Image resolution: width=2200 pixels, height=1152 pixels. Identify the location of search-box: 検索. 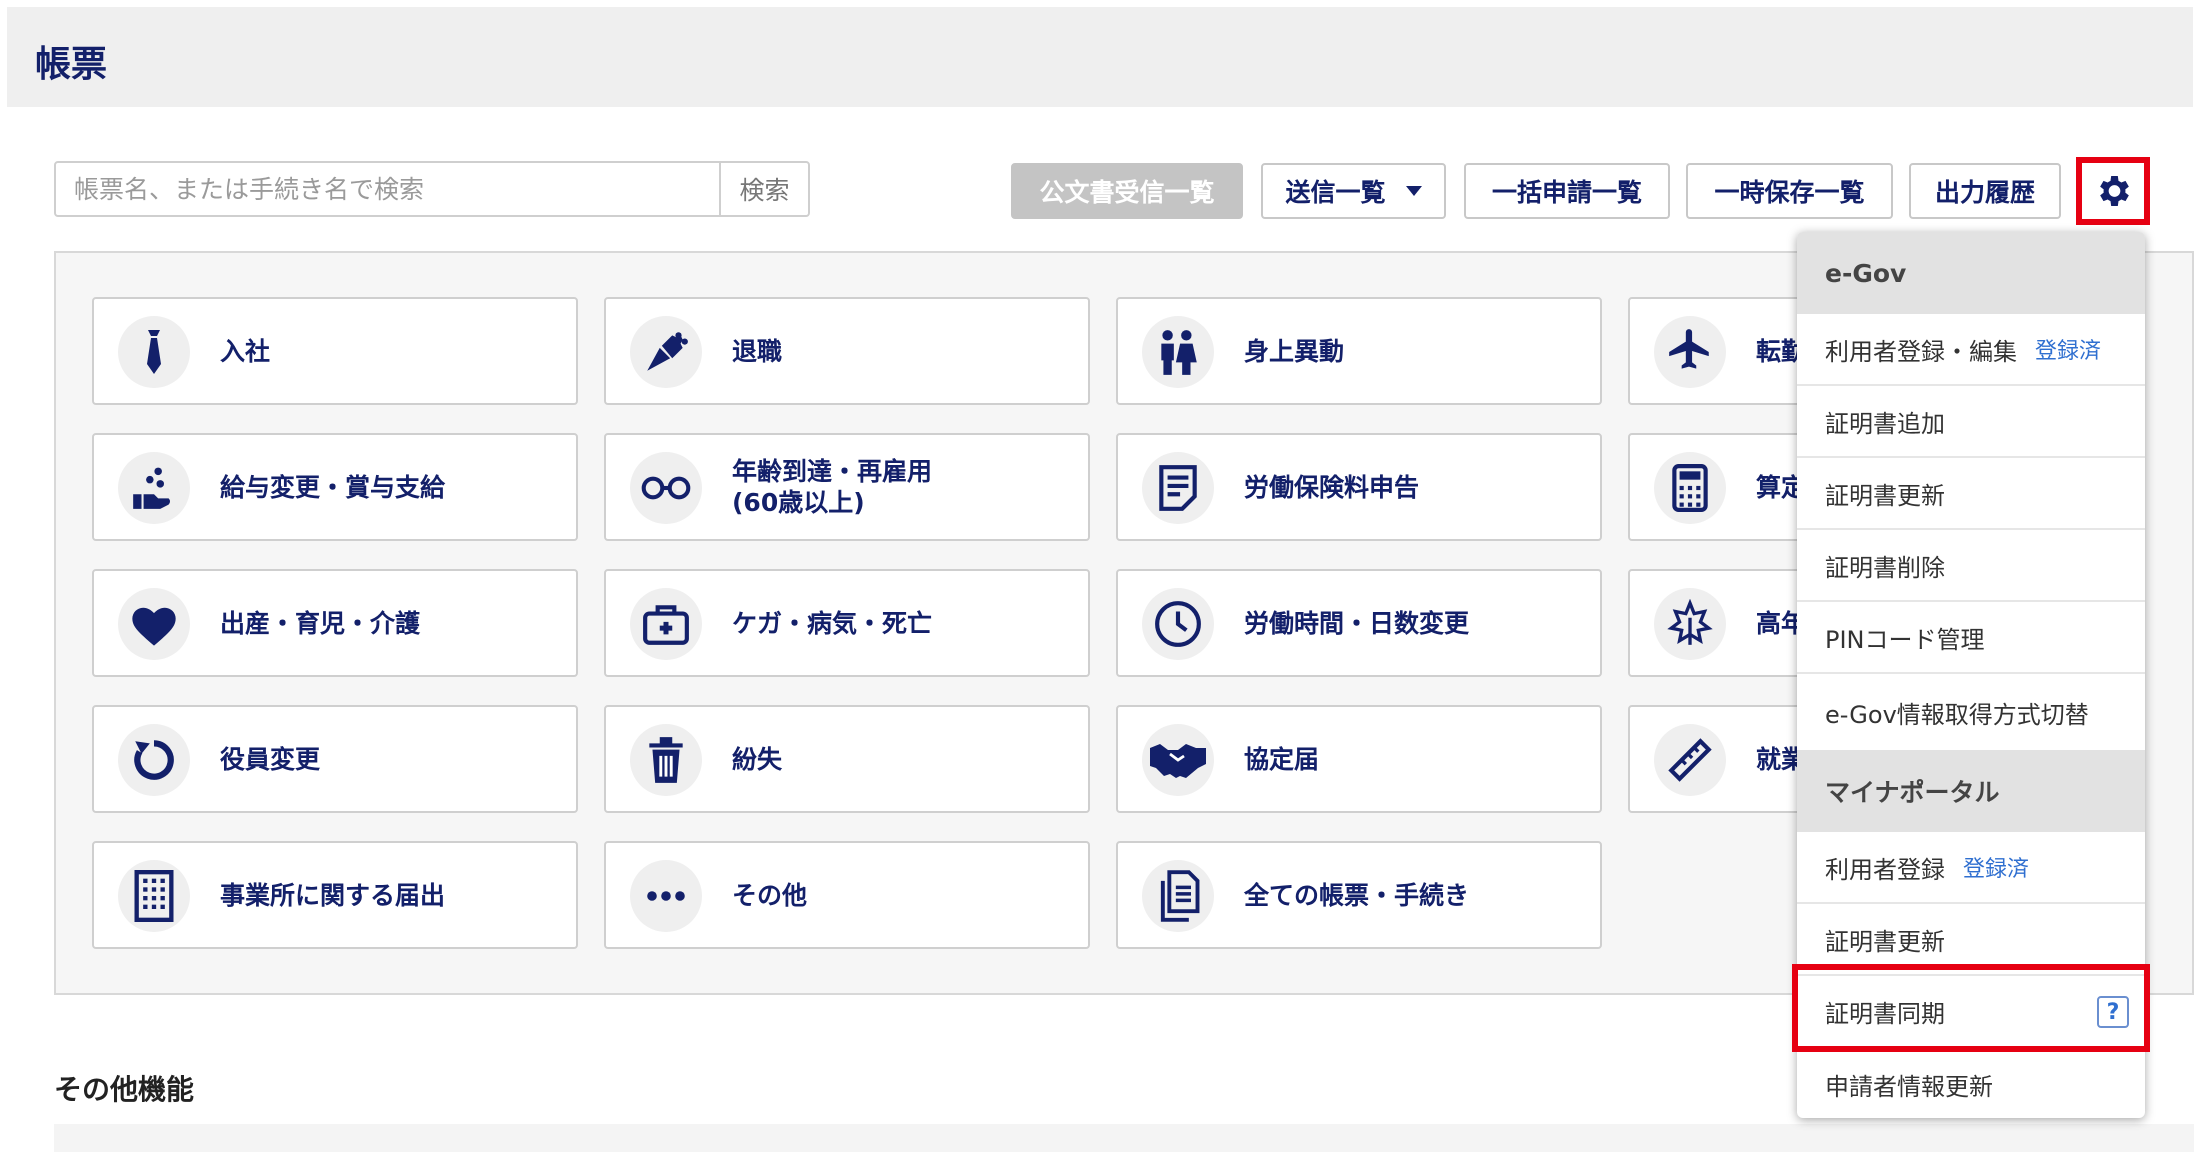
(432, 189).